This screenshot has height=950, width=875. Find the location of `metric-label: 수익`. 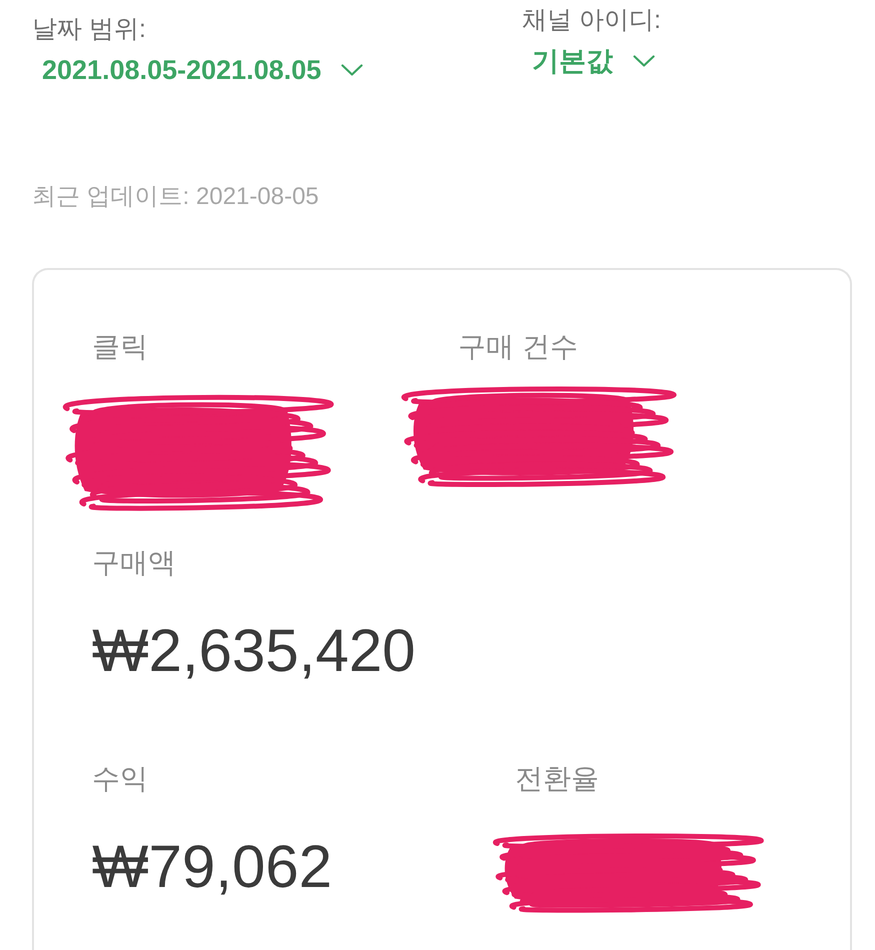

metric-label: 수익 is located at coordinates (120, 779).